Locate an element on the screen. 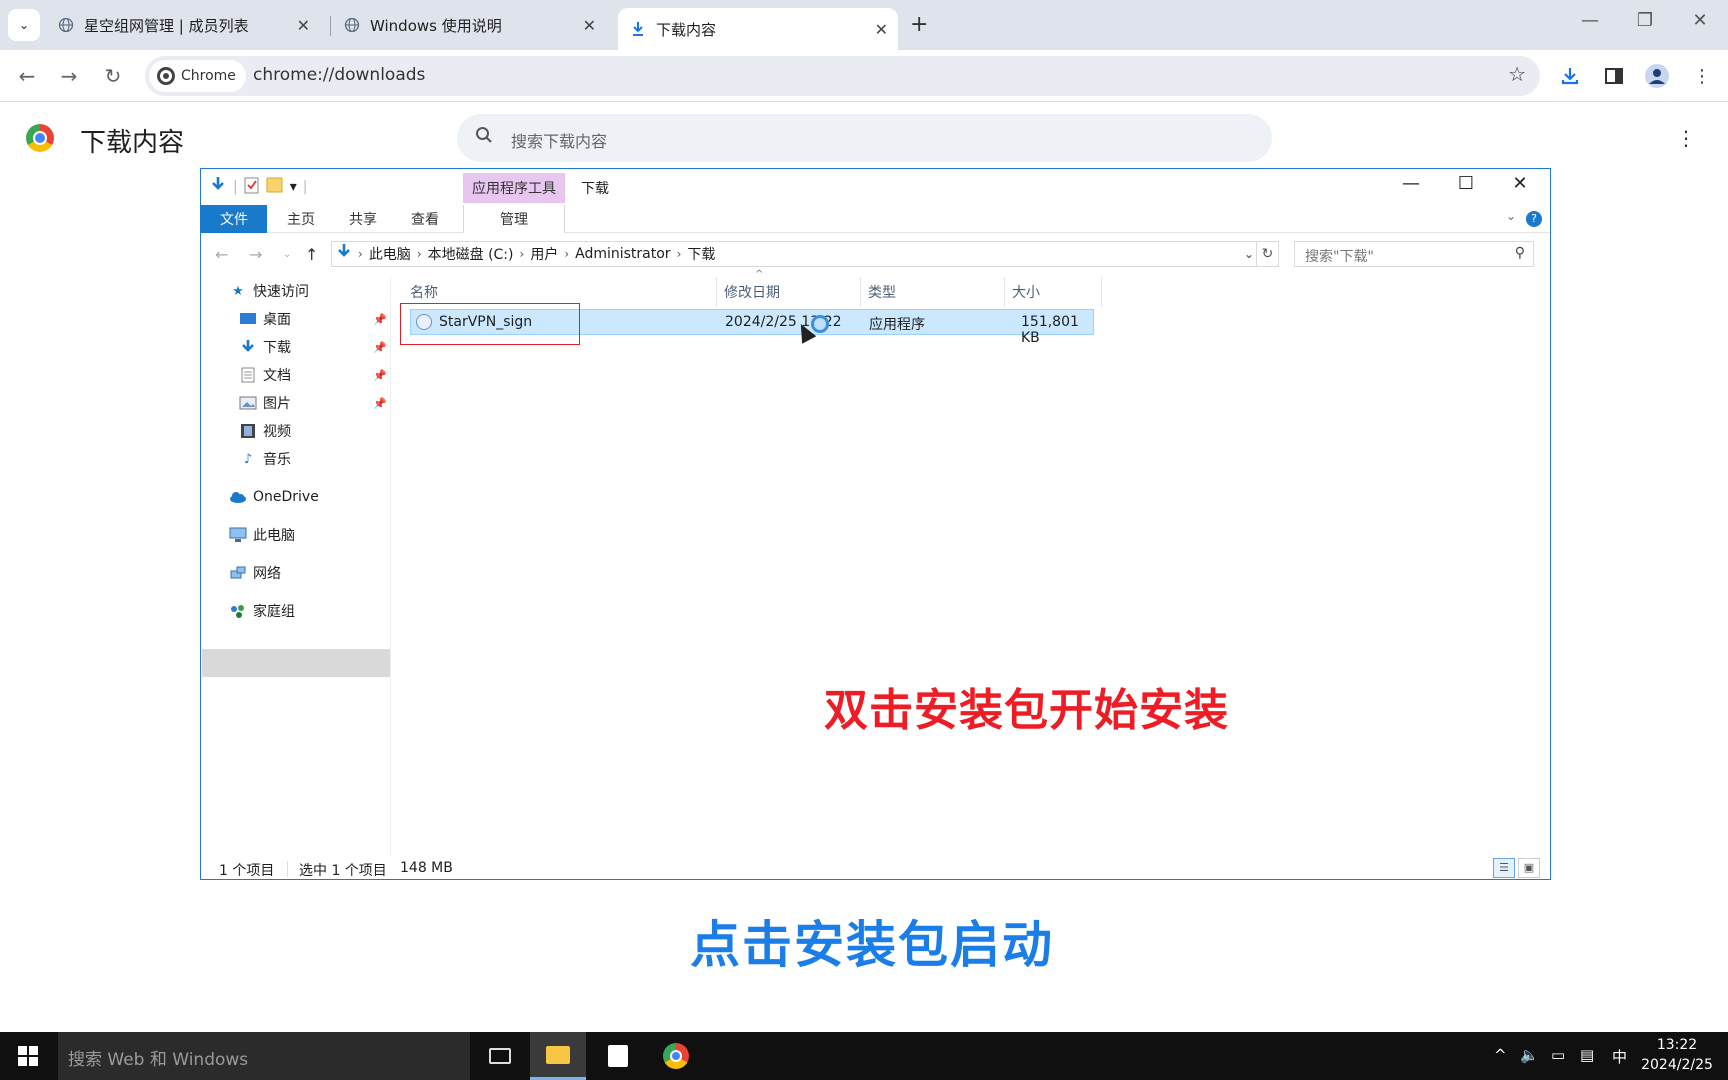  windows-start-icon is located at coordinates (28, 1056).